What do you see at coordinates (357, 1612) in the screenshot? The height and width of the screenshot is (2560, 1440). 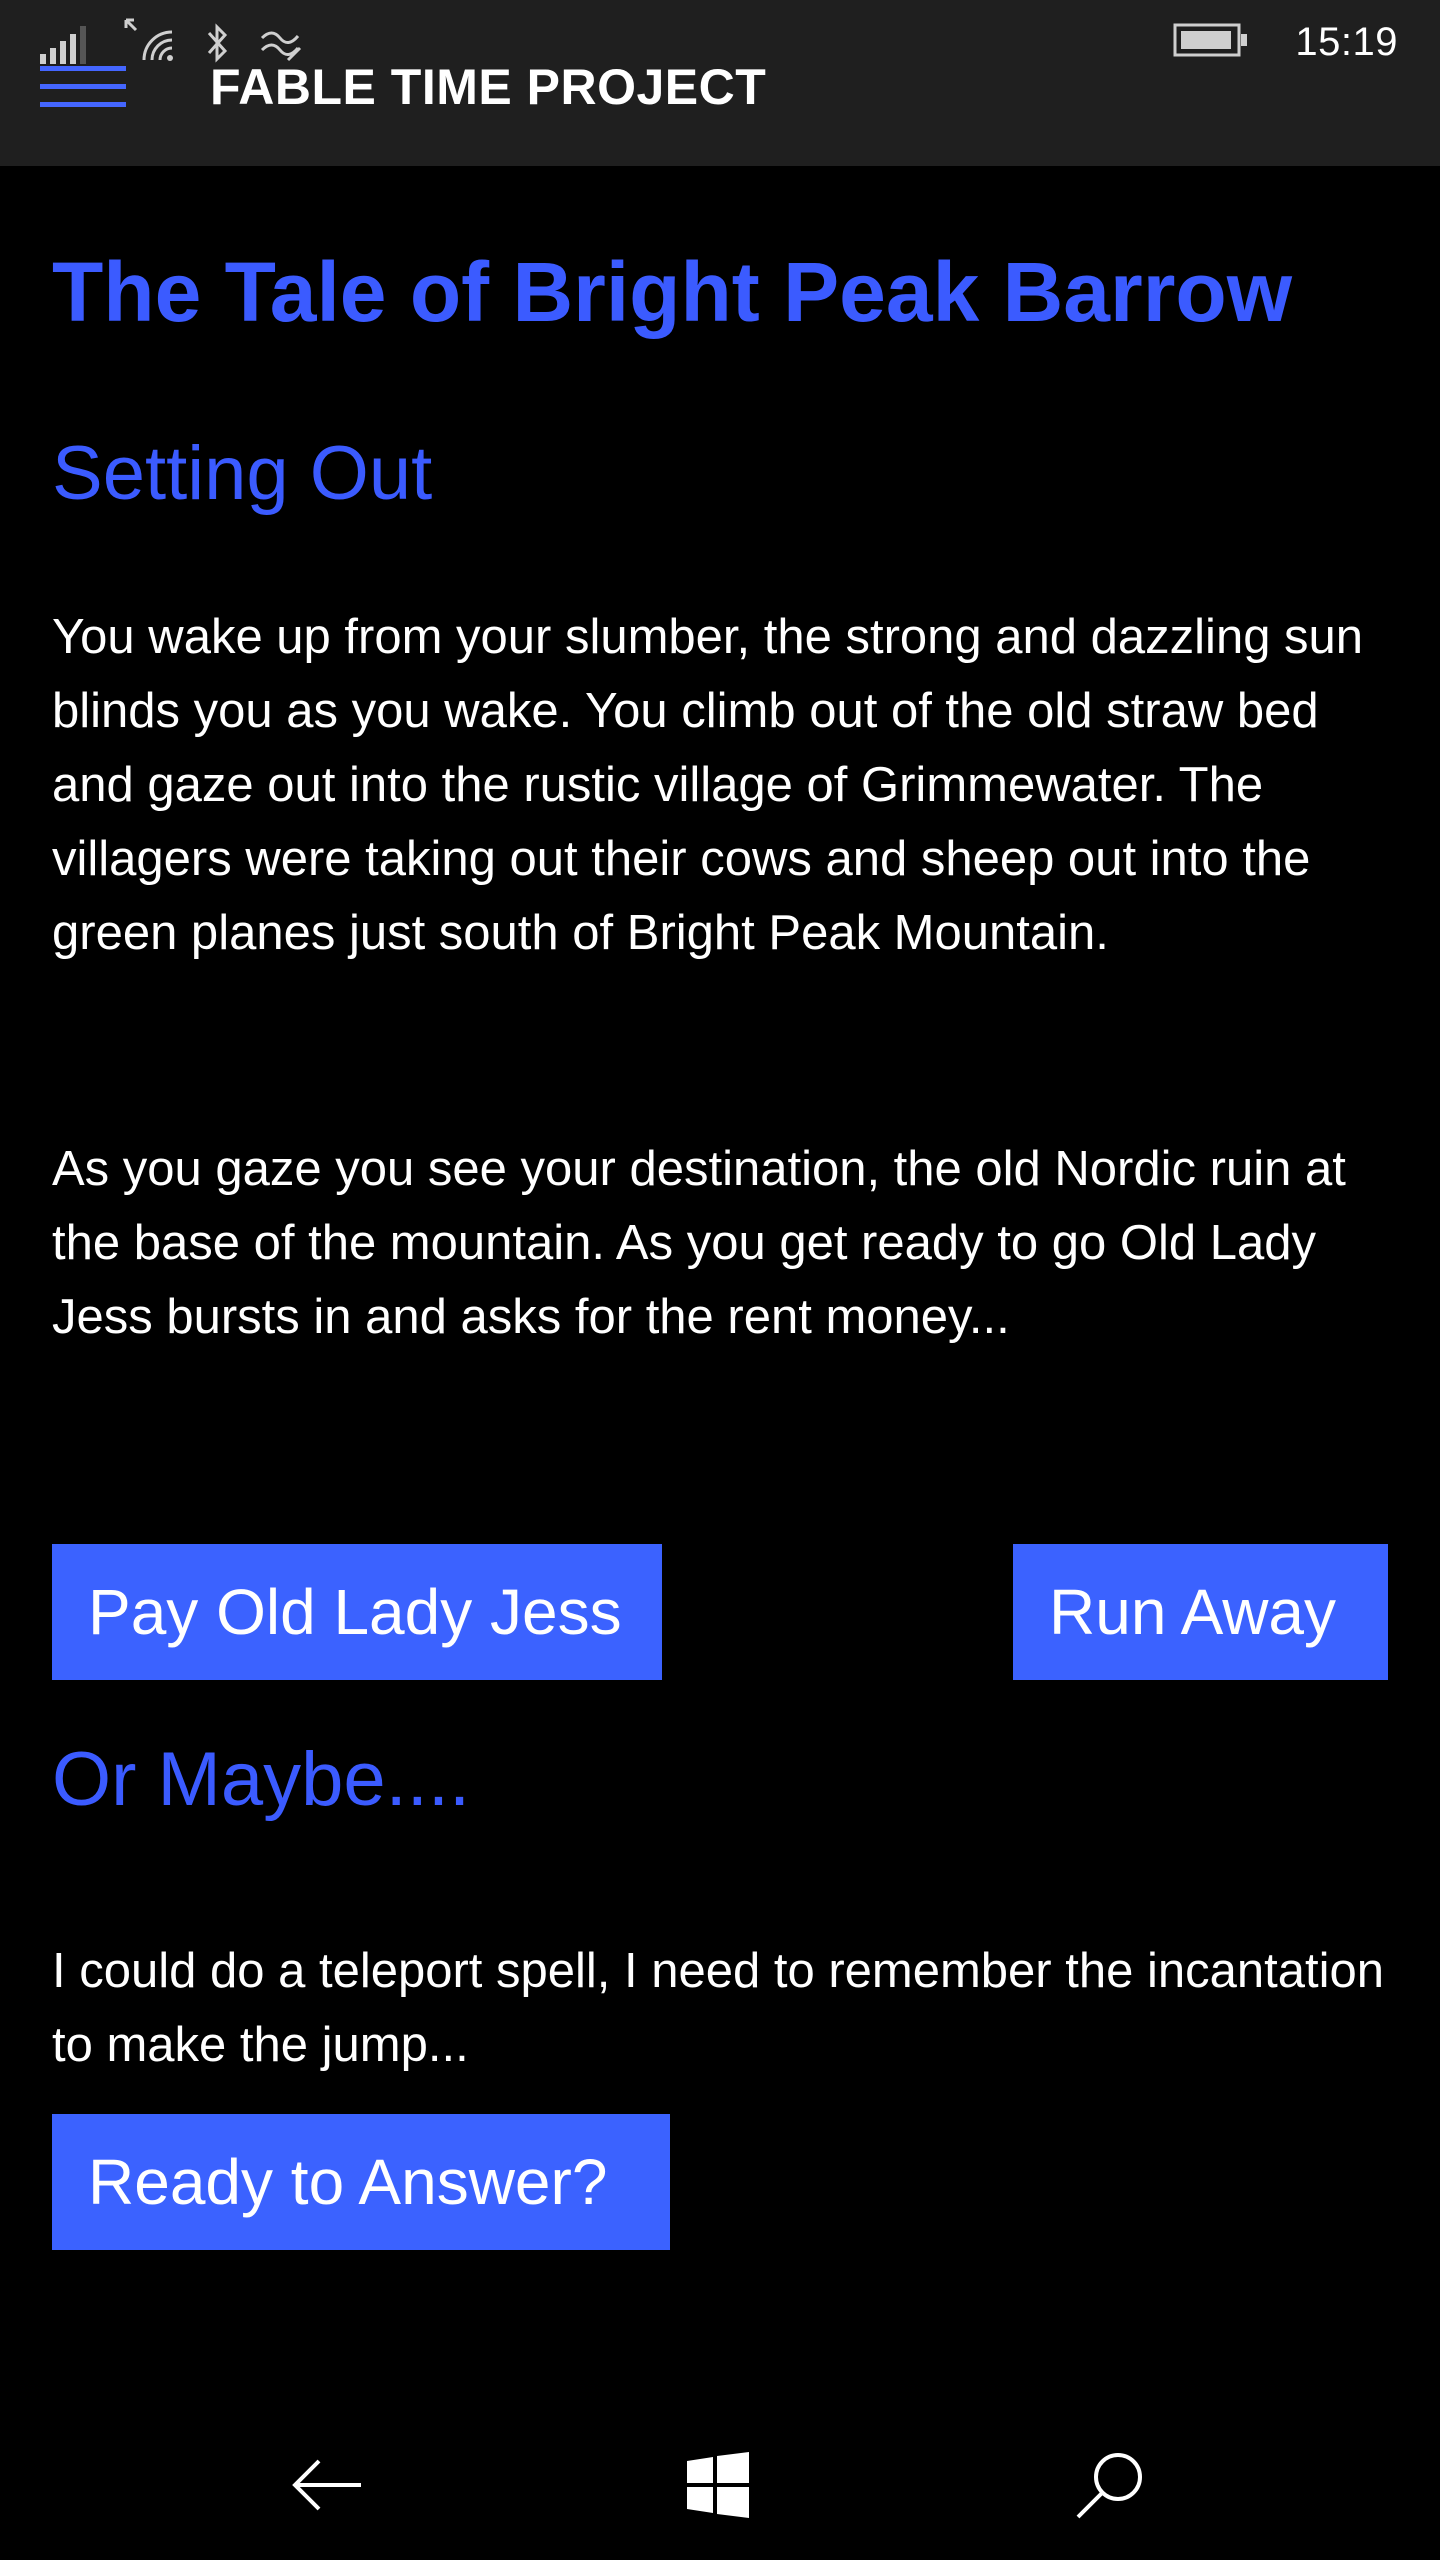 I see `pay-old-lady-jess-button: Pay Old Lady Jess` at bounding box center [357, 1612].